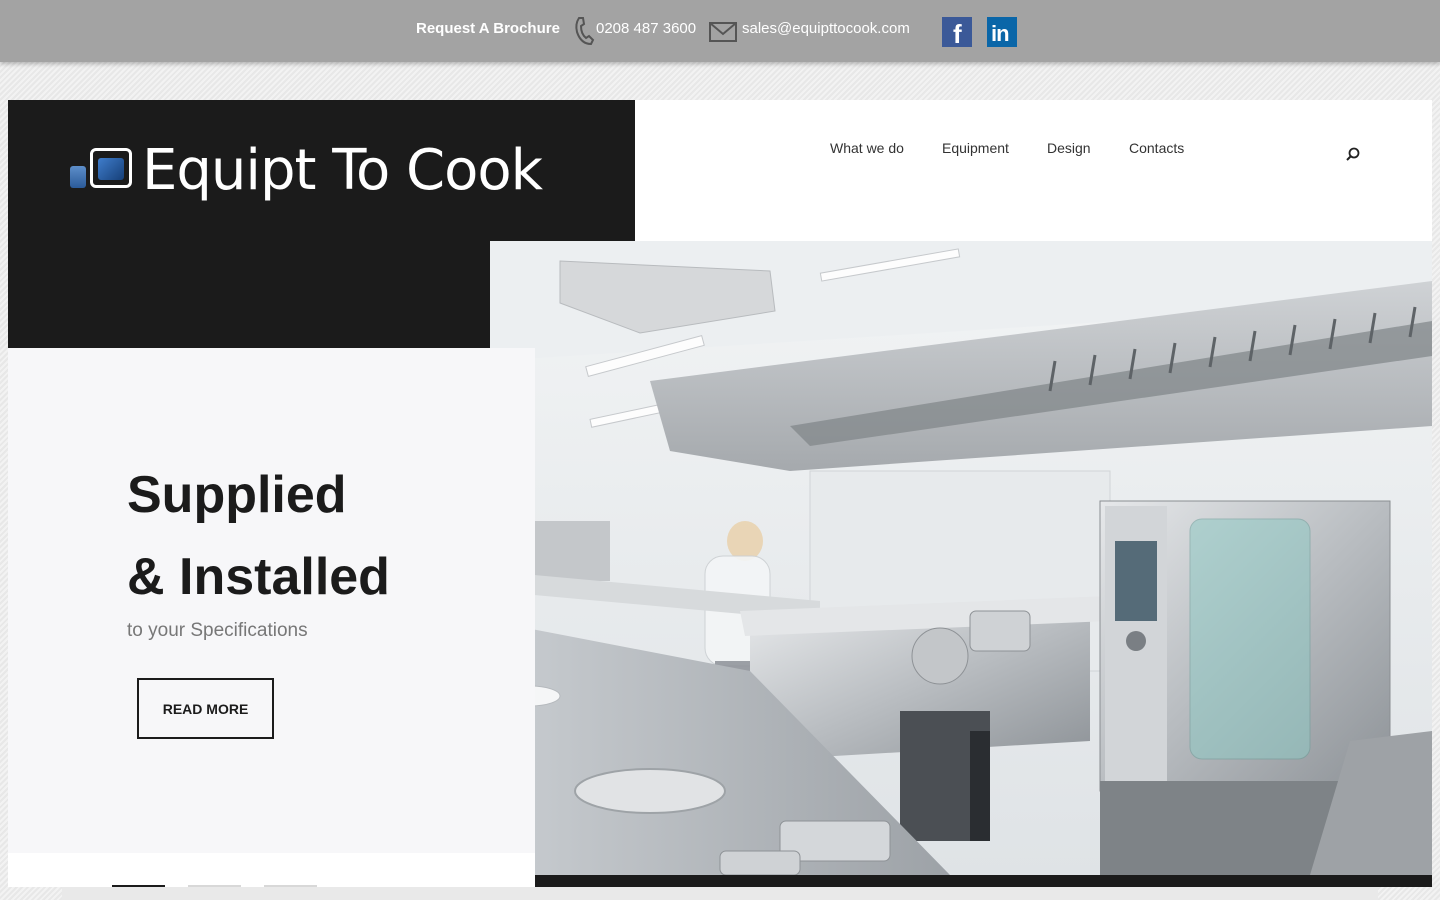 The image size is (1440, 900). What do you see at coordinates (217, 630) in the screenshot?
I see `hero-subtitle: to your Specifications` at bounding box center [217, 630].